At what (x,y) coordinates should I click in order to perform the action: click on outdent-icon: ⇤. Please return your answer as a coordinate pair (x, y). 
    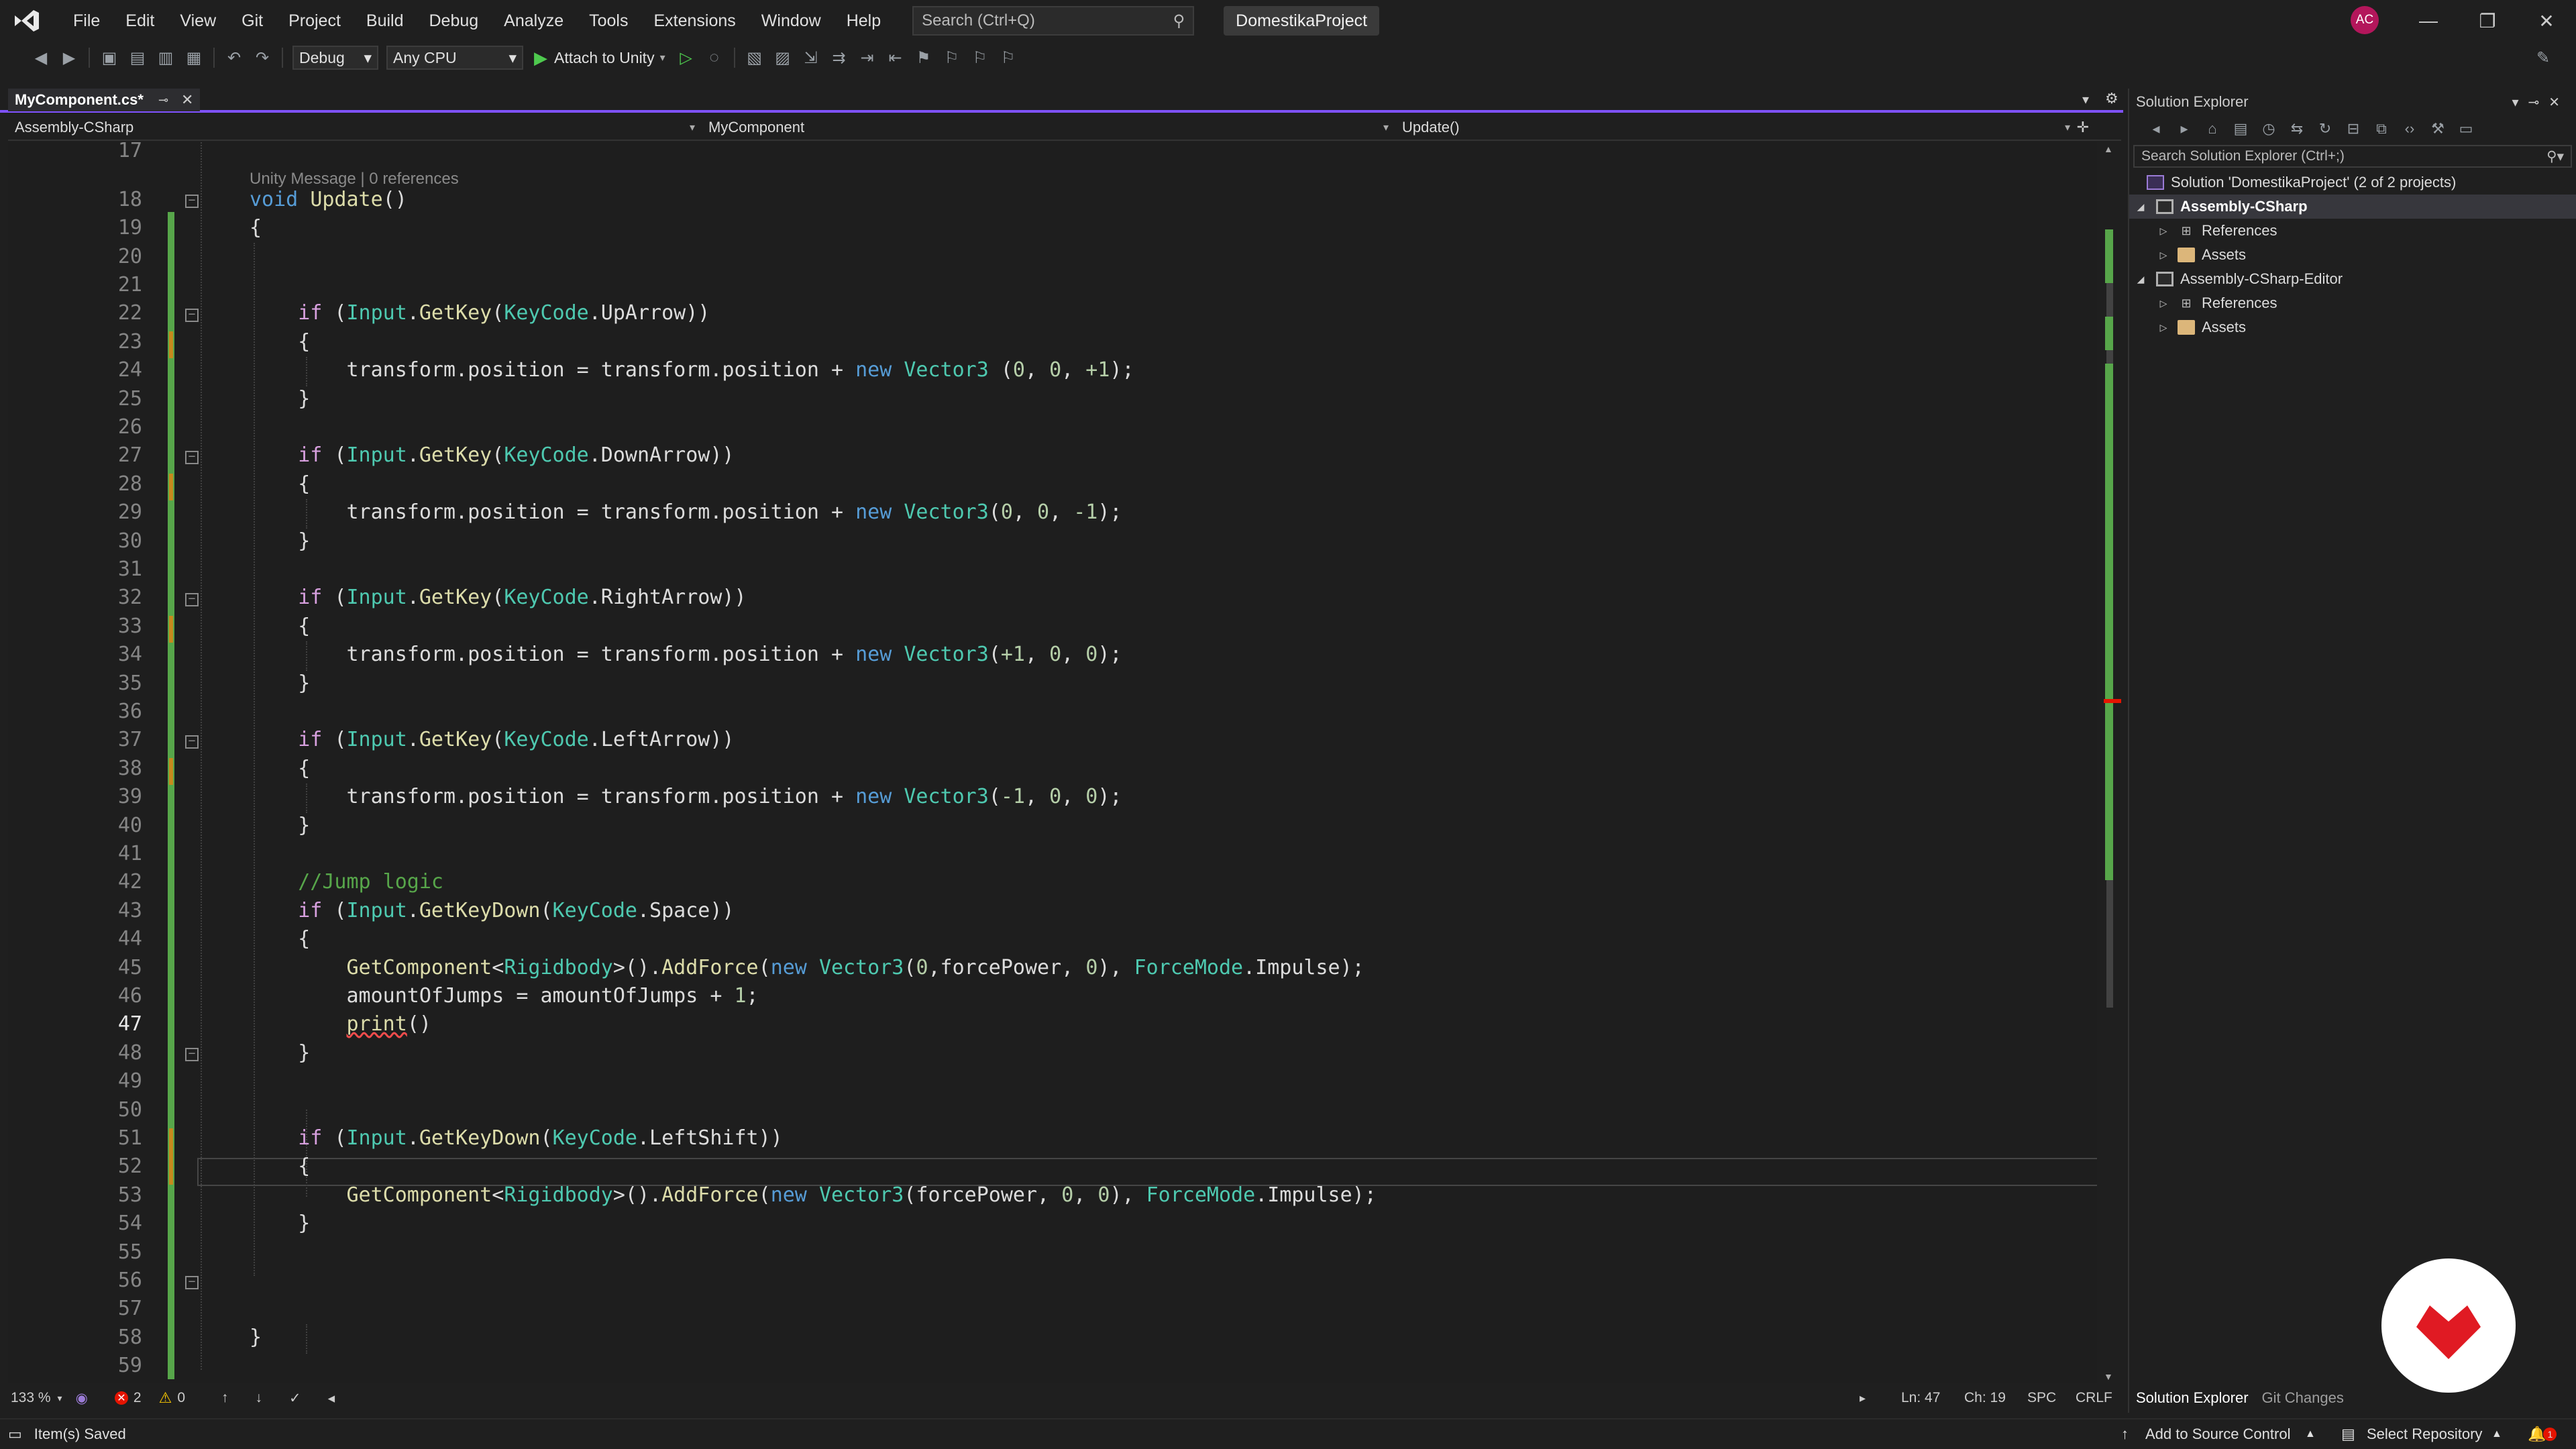
    Looking at the image, I should click on (895, 57).